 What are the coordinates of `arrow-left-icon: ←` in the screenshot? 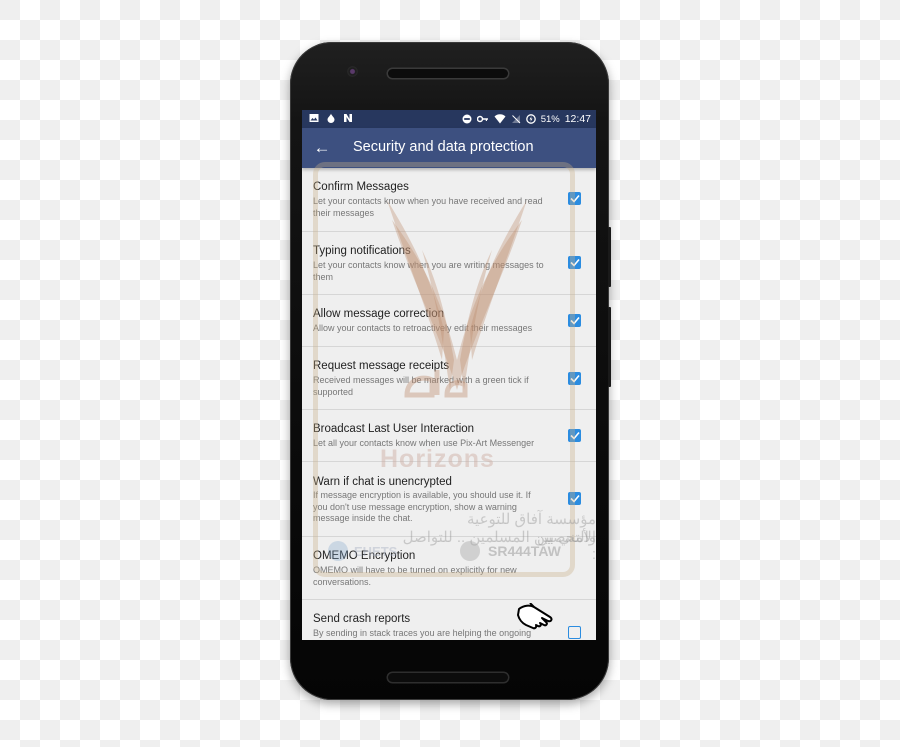 It's located at (322, 148).